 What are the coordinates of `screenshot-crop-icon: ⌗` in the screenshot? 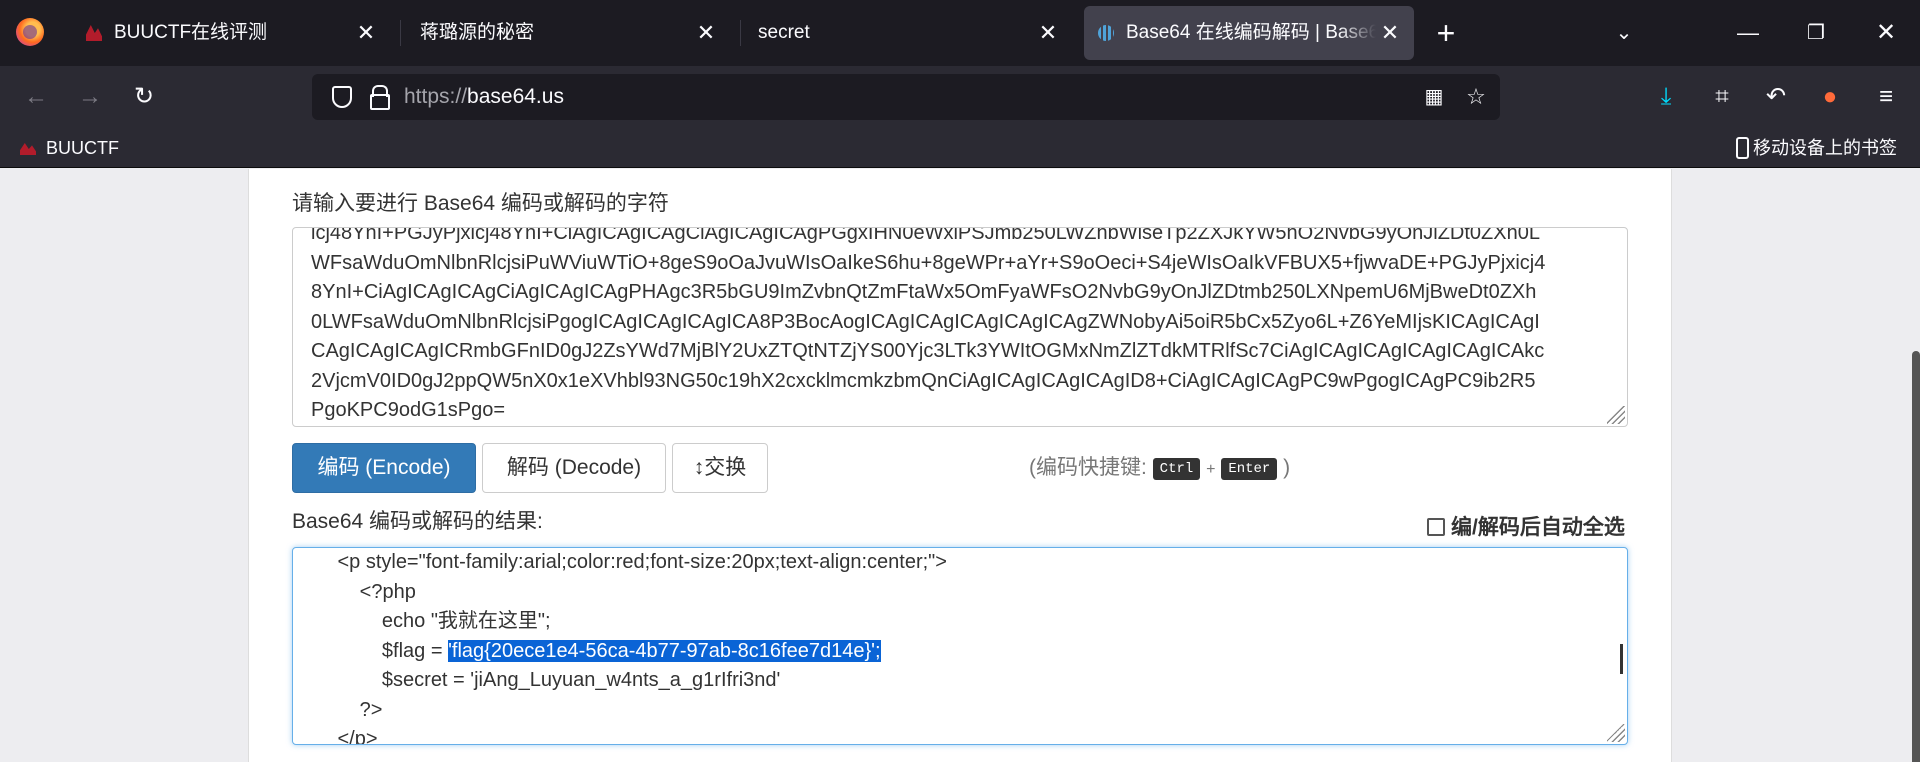 It's located at (1722, 97).